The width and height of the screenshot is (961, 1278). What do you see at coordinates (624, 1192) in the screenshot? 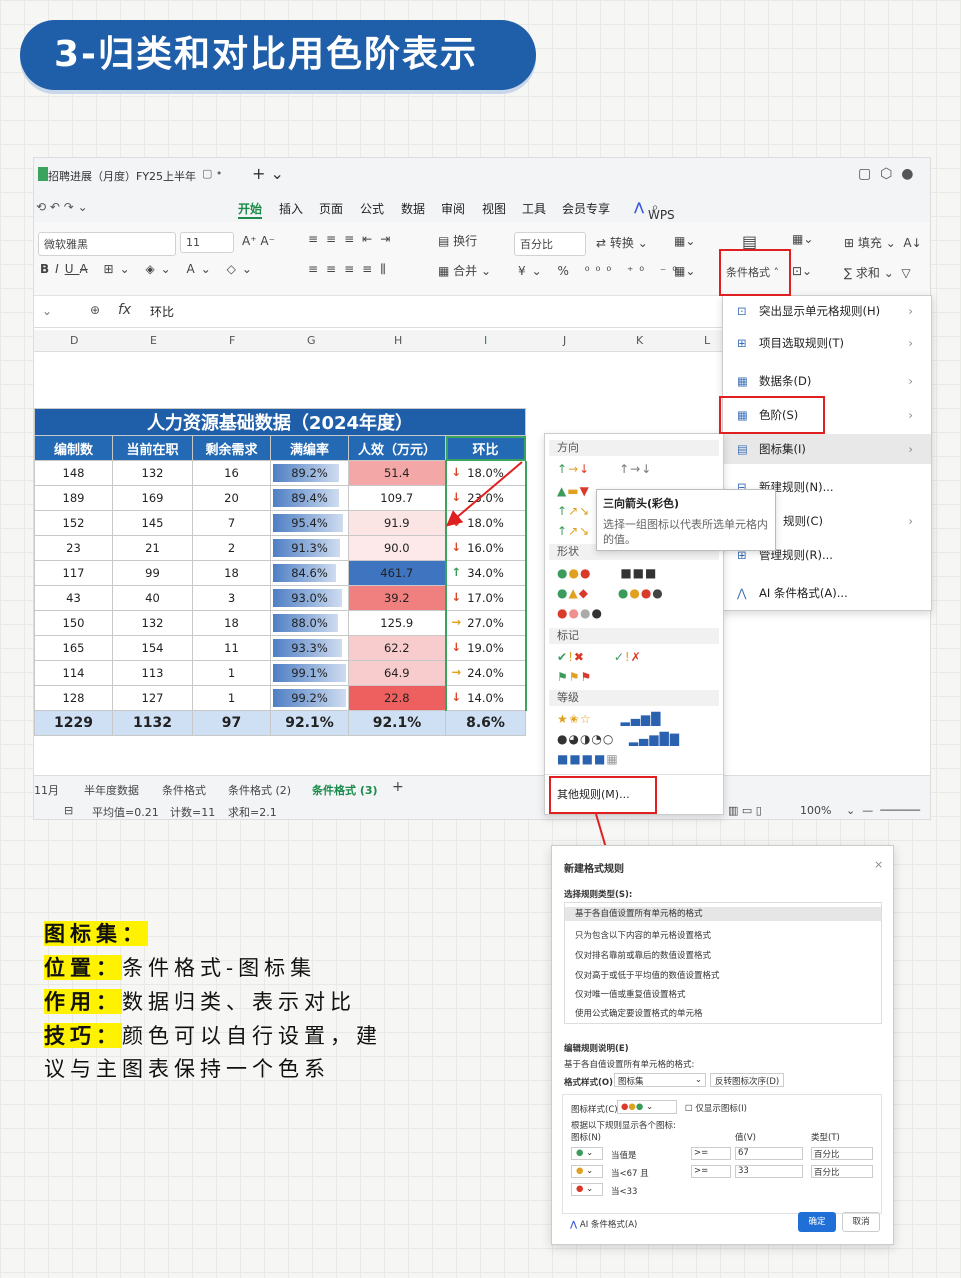
I see `rule3-cond: 当<33` at bounding box center [624, 1192].